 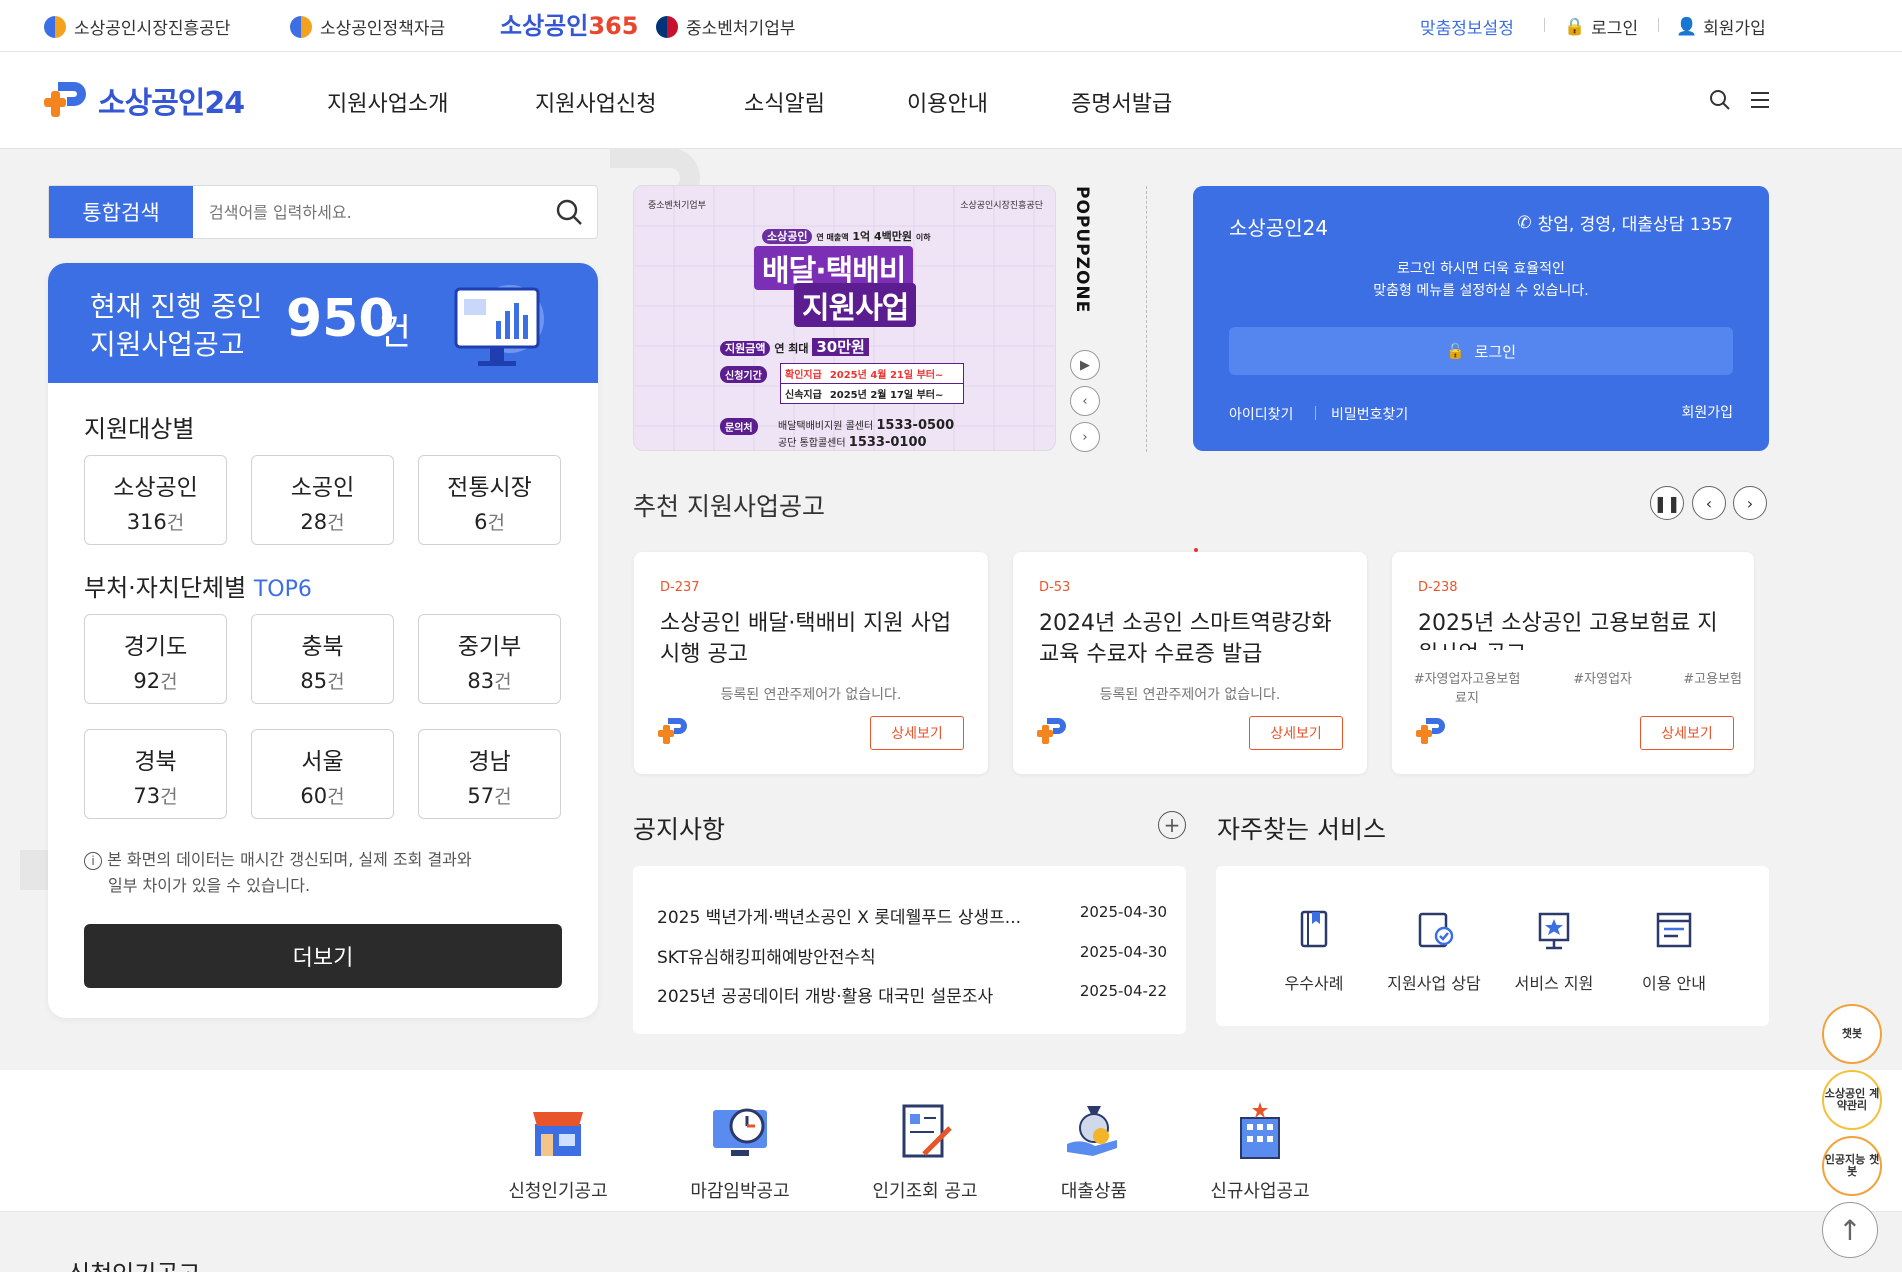 I want to click on custom-info-link: 맞춤정보설정, so click(x=1467, y=26).